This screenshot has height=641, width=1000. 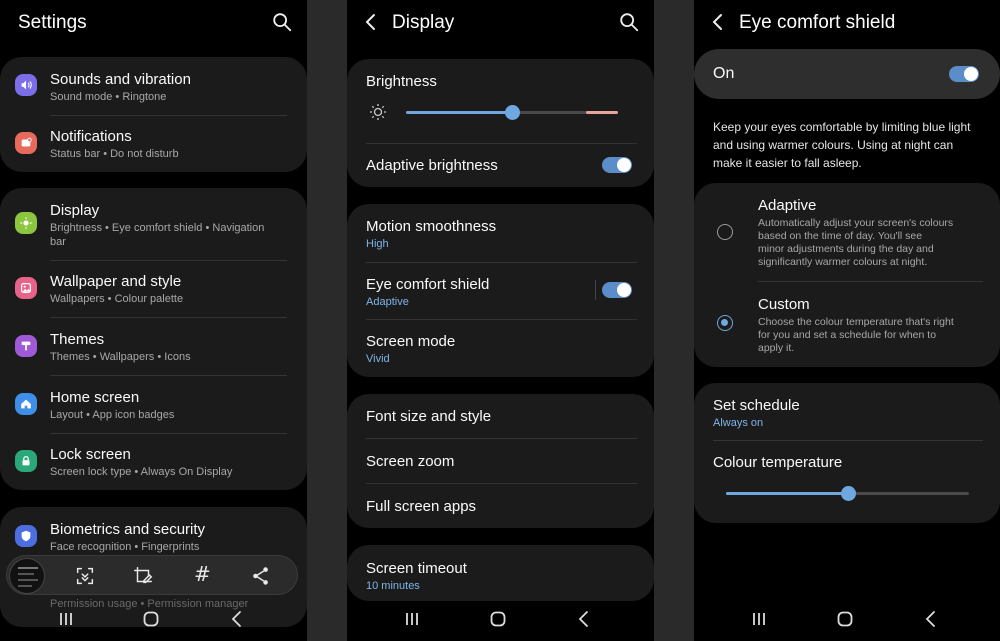 I want to click on screen-mode-title: Screen mode, so click(x=411, y=341).